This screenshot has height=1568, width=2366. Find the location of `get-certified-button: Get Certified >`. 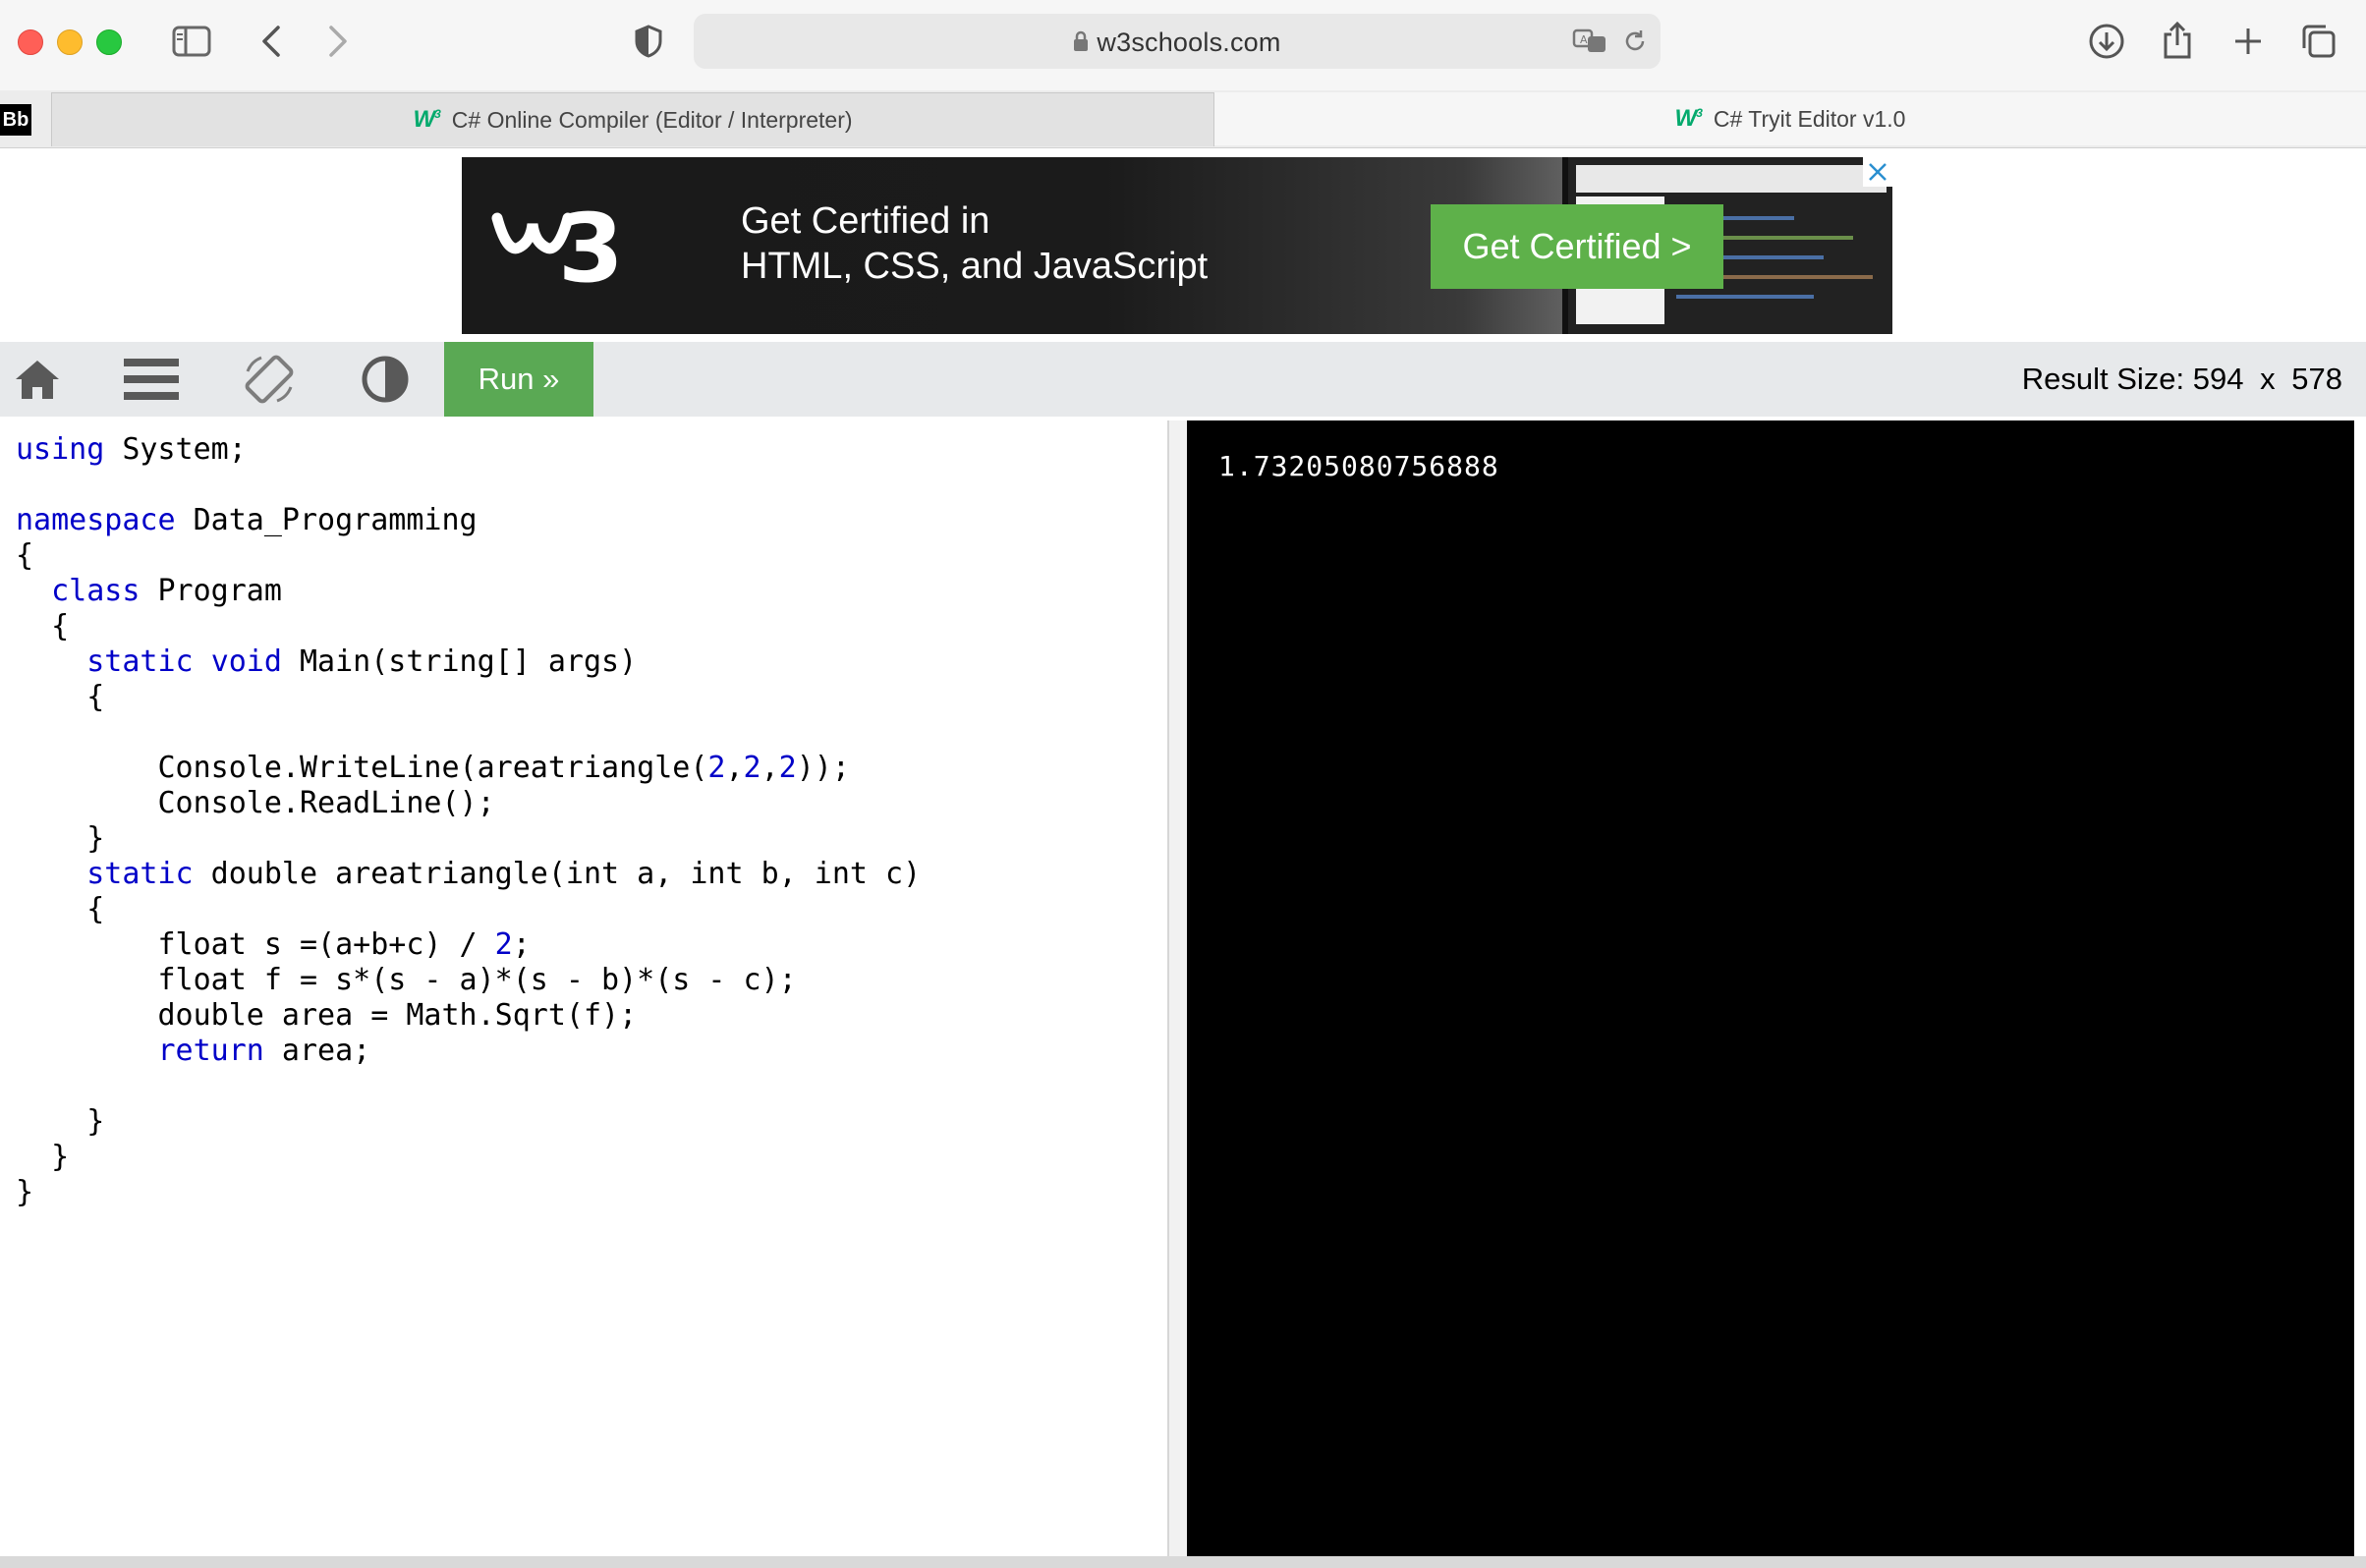

get-certified-button: Get Certified > is located at coordinates (1577, 246).